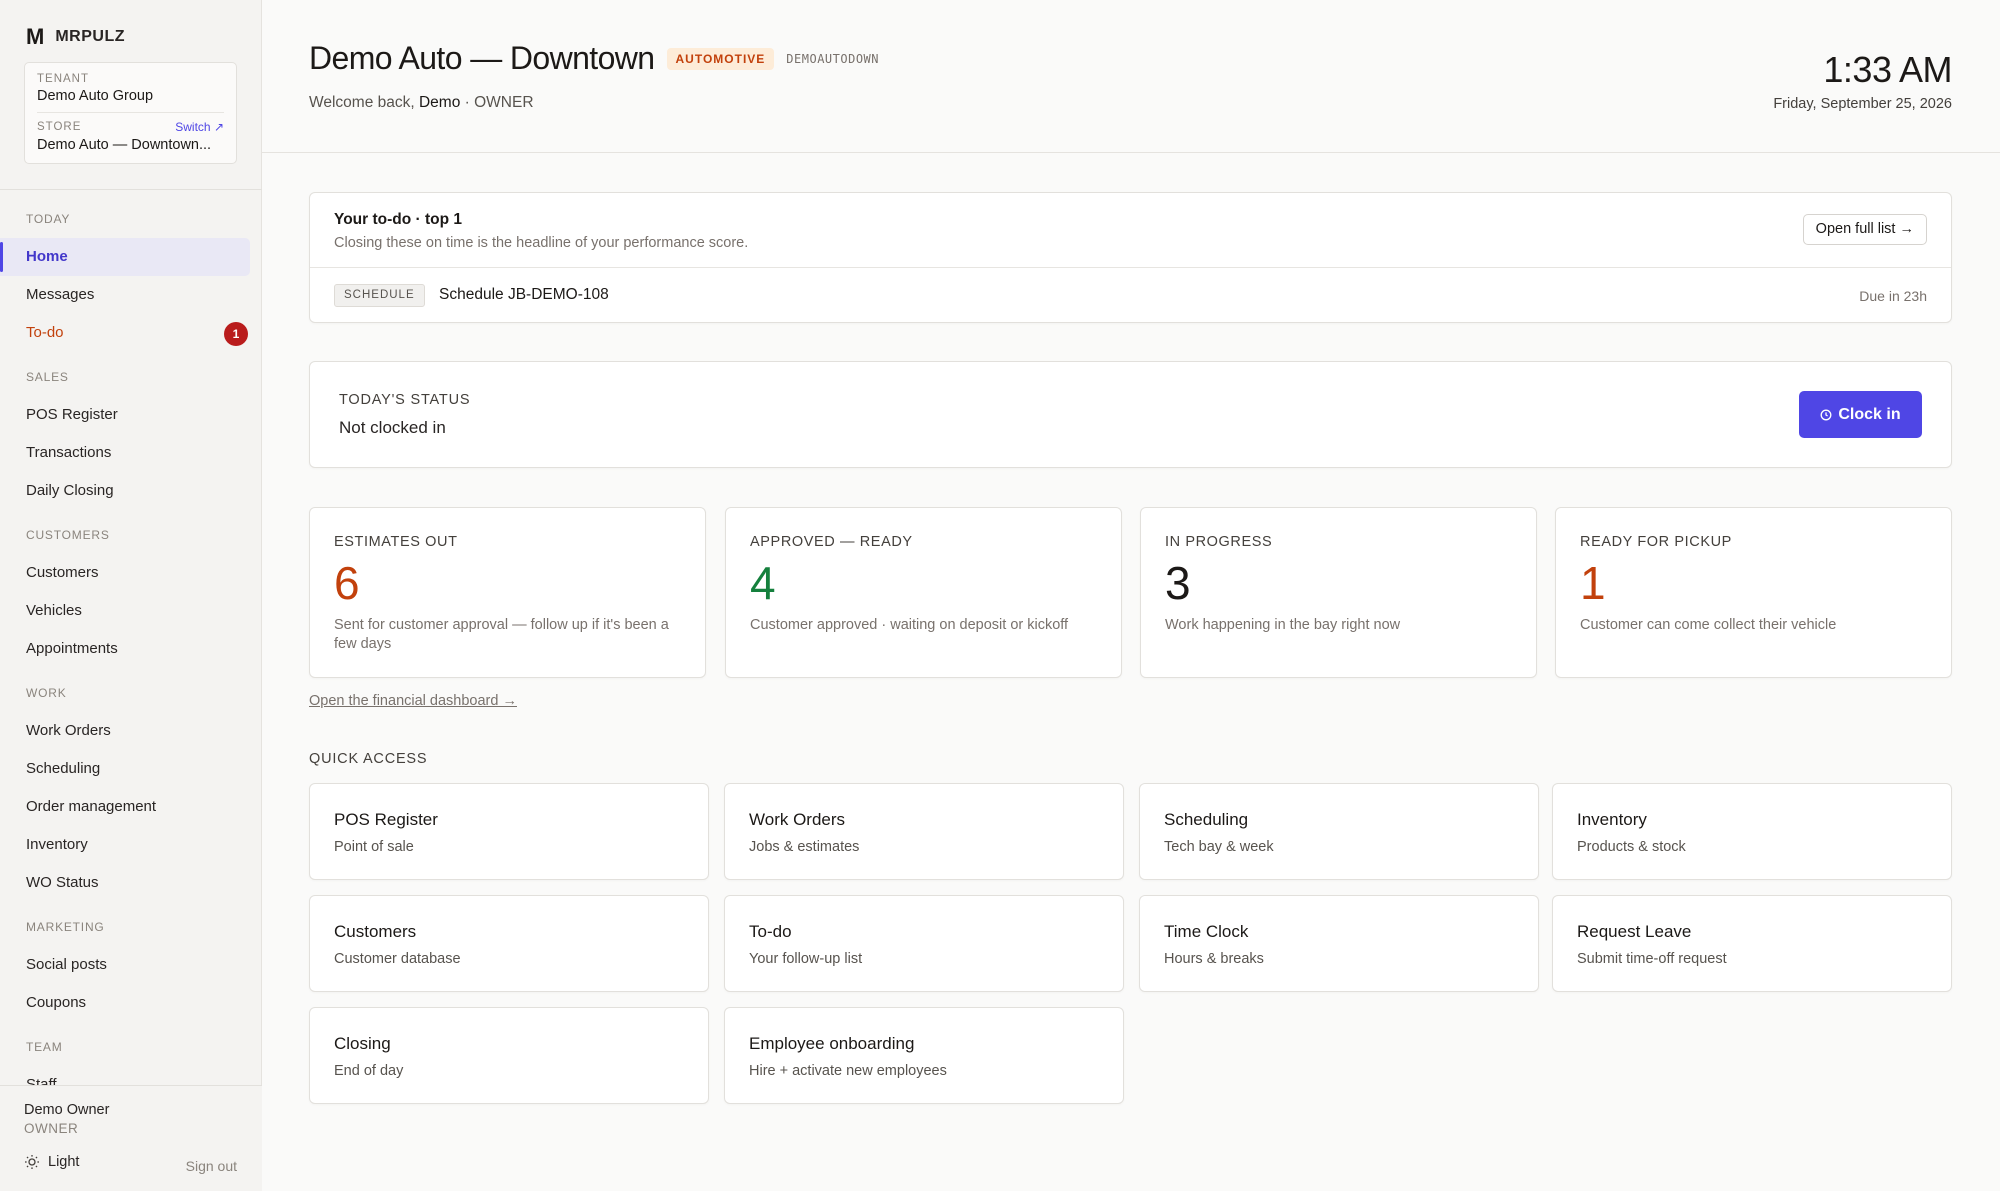 Image resolution: width=2000 pixels, height=1191 pixels. What do you see at coordinates (1634, 931) in the screenshot?
I see `quick-access-title: Request Leave` at bounding box center [1634, 931].